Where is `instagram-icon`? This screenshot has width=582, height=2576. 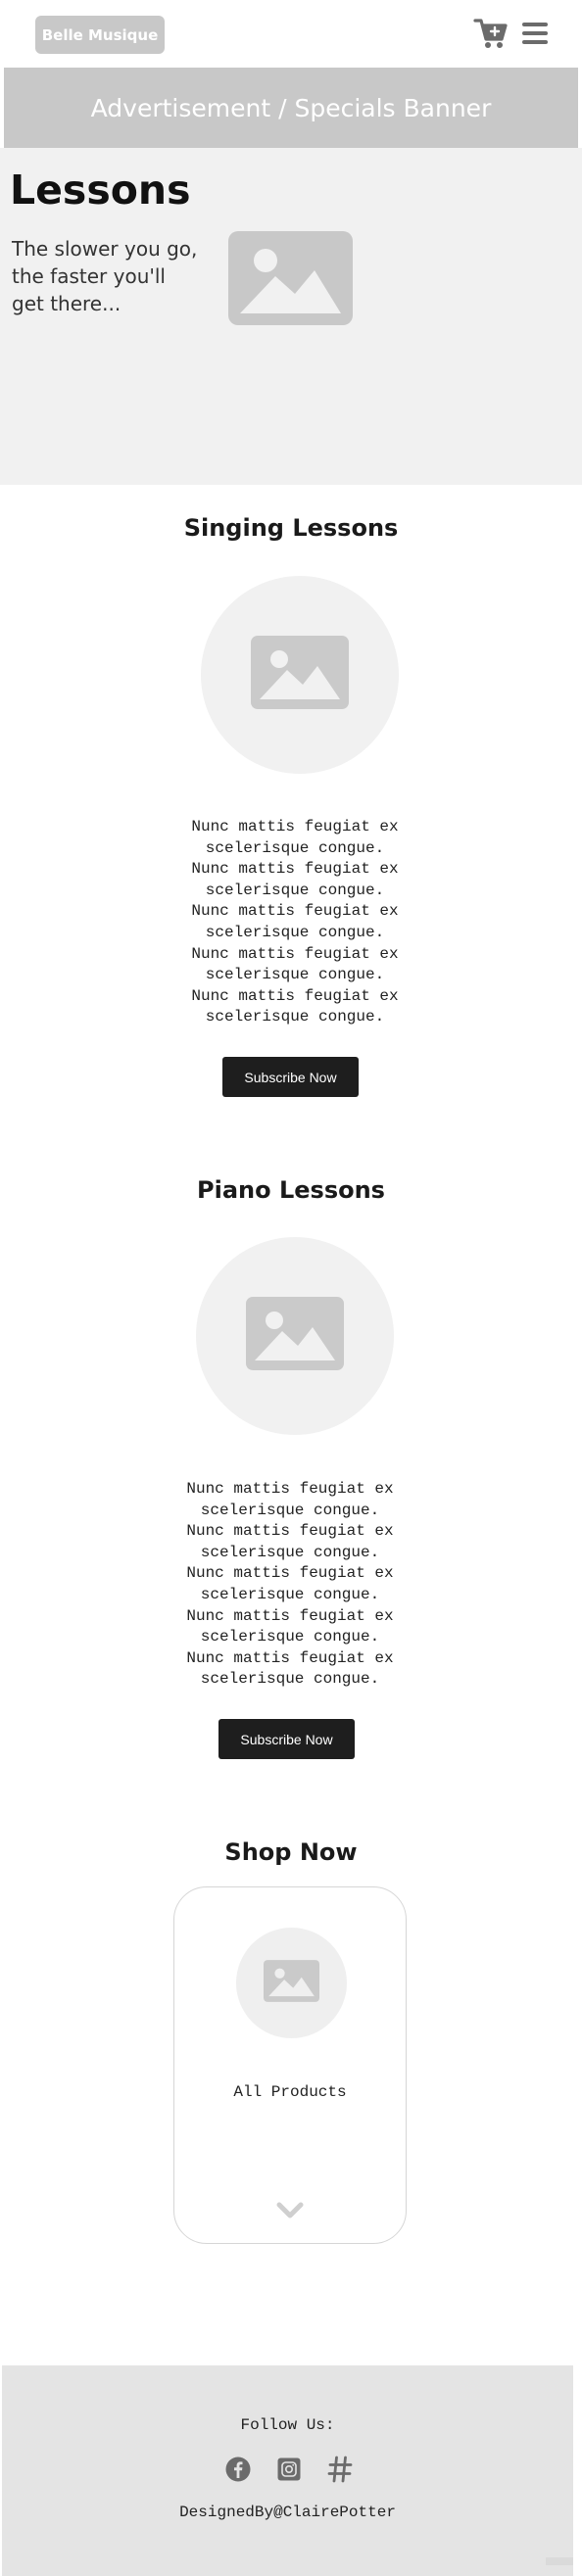
instagram-icon is located at coordinates (289, 2472).